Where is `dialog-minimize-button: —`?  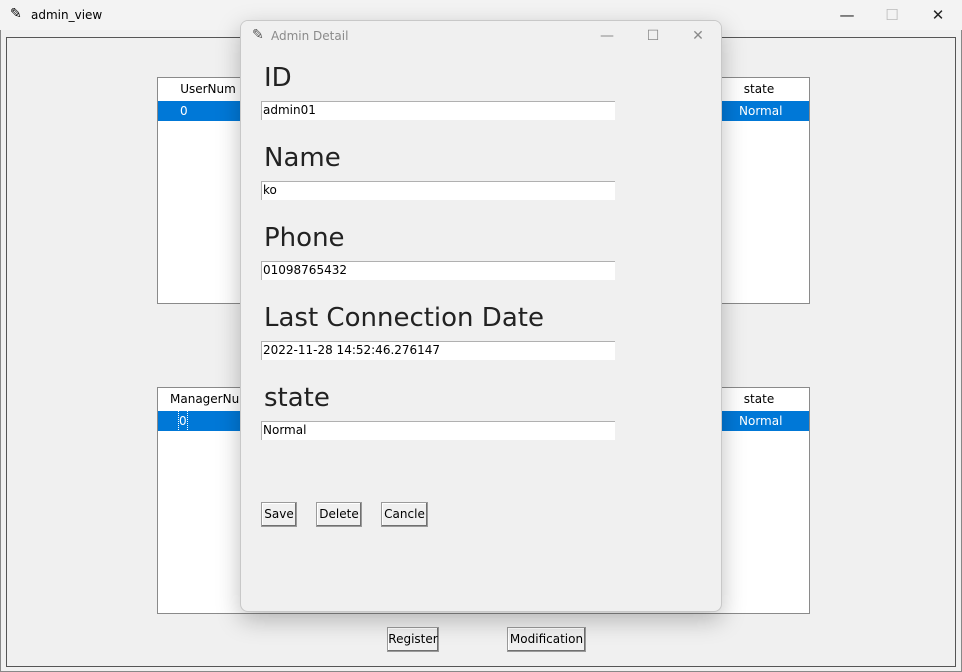 dialog-minimize-button: — is located at coordinates (607, 36).